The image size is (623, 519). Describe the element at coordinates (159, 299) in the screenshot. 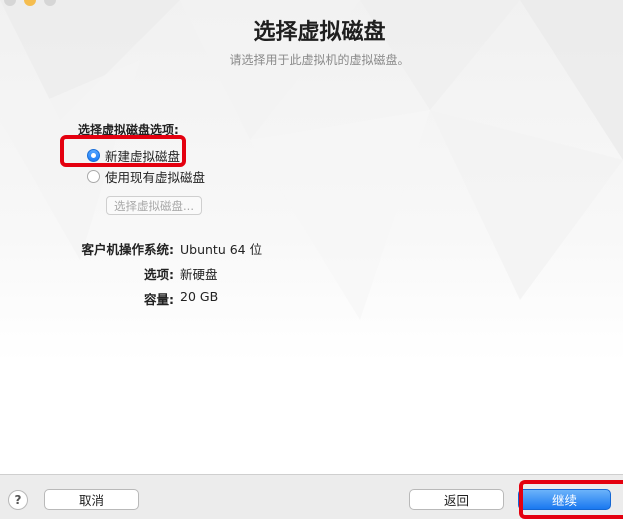

I see `summary-key: 容量:` at that location.